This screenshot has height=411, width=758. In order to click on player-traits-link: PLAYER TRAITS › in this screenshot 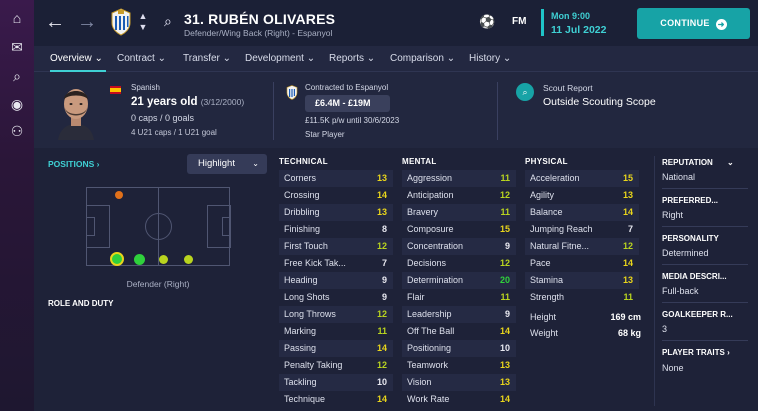, I will do `click(696, 352)`.